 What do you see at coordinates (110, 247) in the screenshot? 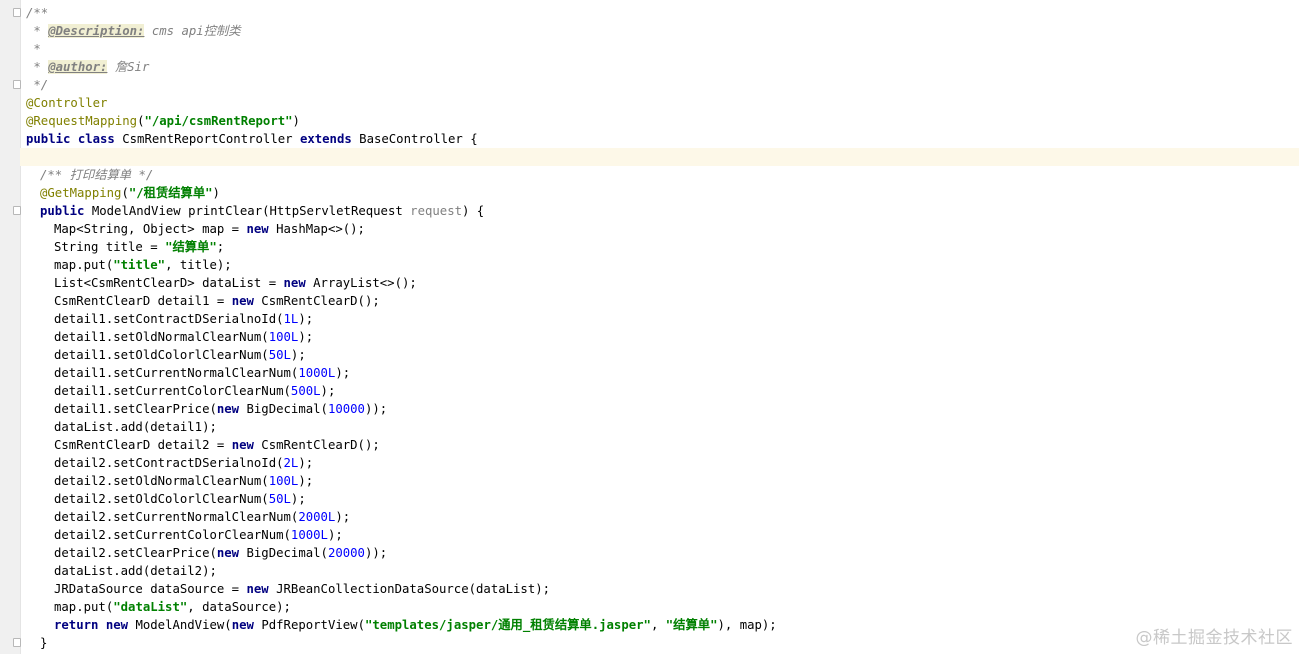
I see `code-token: String title =` at bounding box center [110, 247].